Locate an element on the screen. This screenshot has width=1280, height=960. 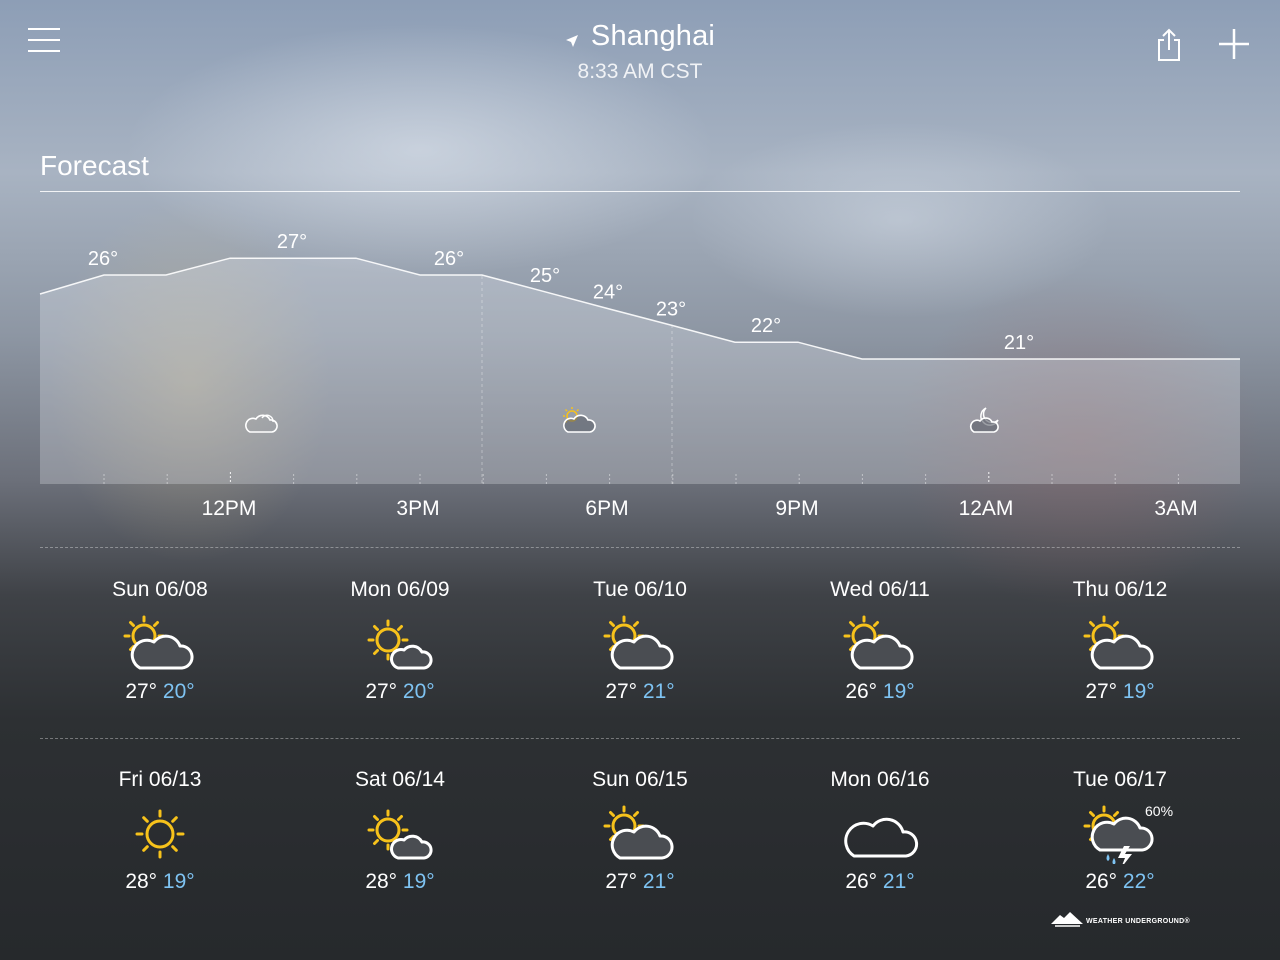
day-tile: Fri 06/13 28° 19° is located at coordinates (160, 831).